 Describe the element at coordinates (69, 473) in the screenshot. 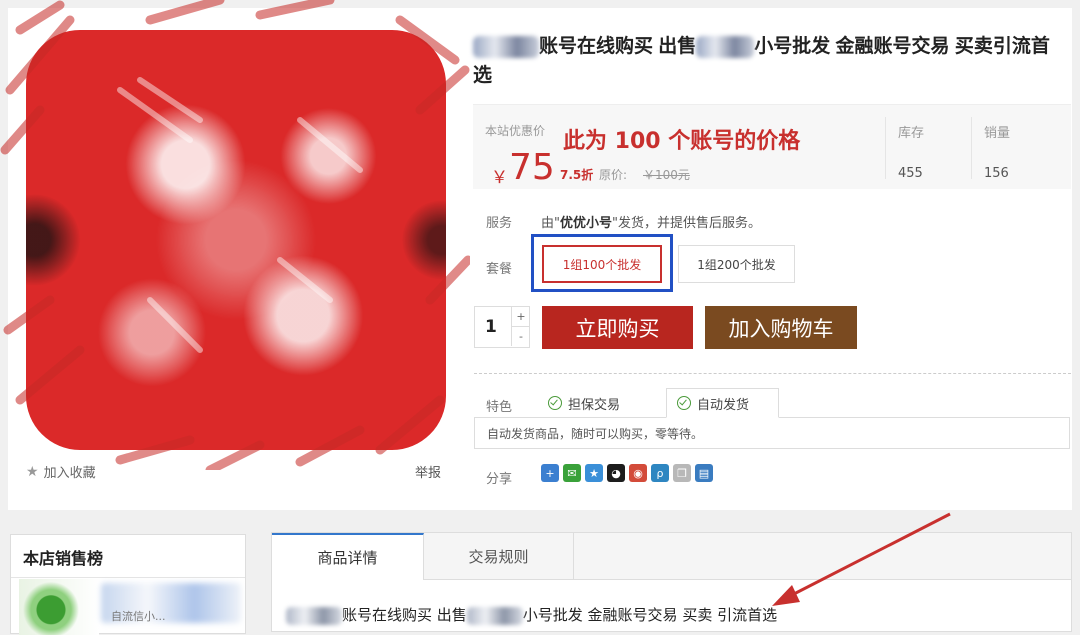

I see `favorite-label: 加入收藏` at that location.